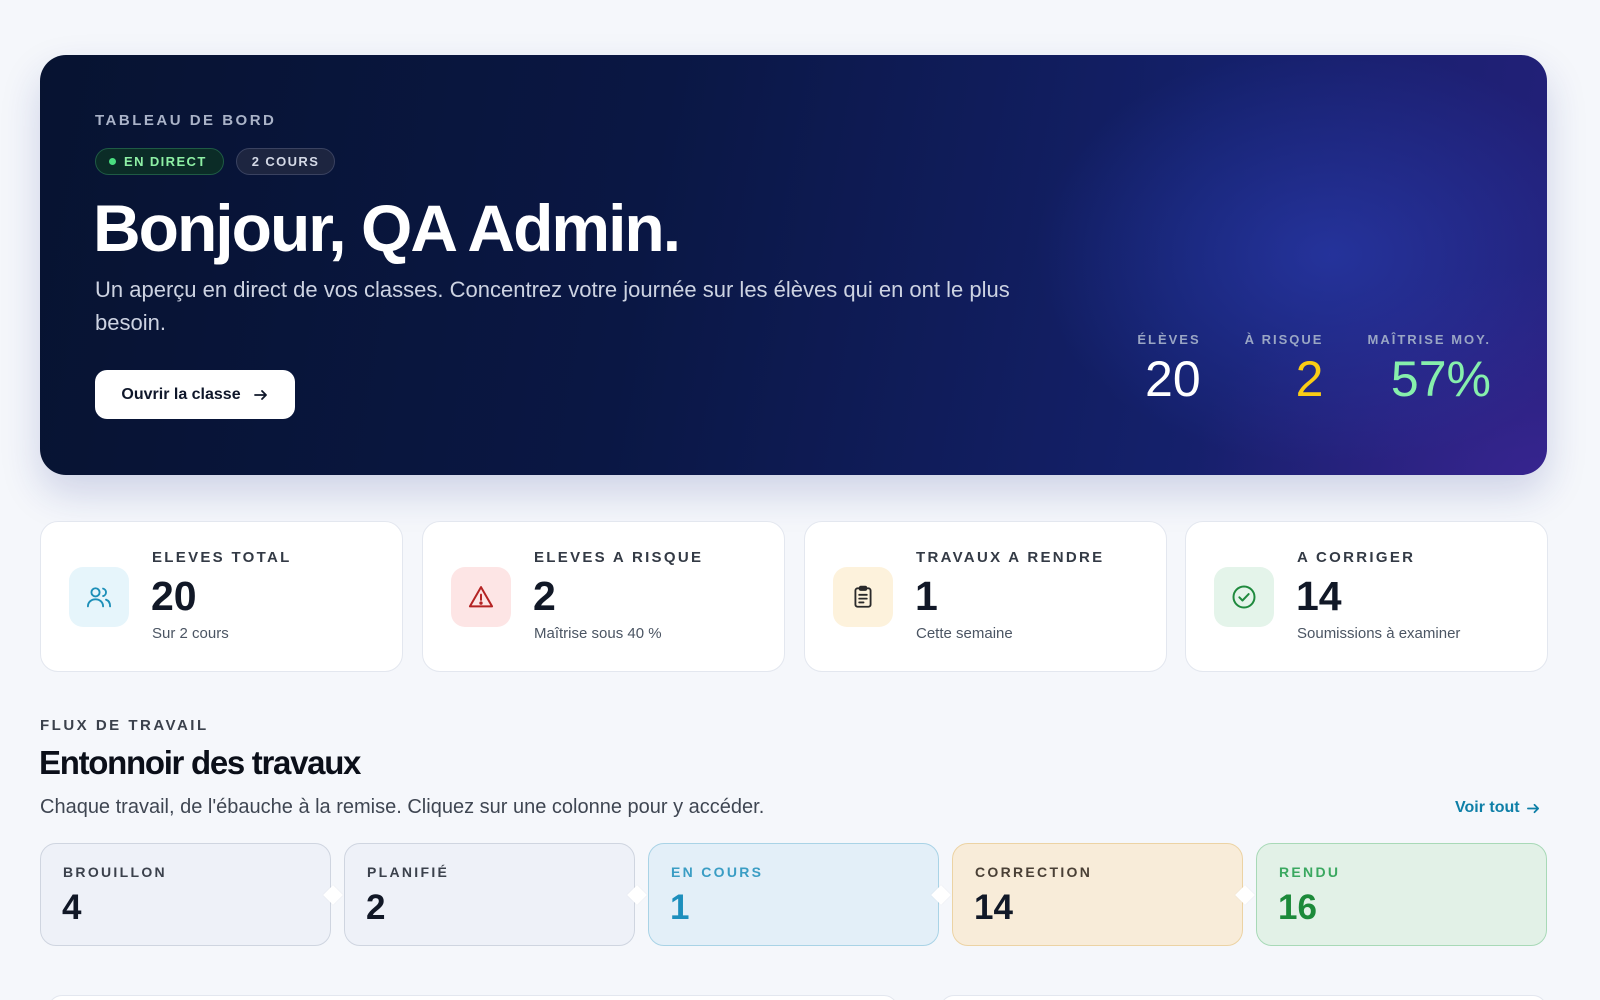 Image resolution: width=1600 pixels, height=1000 pixels. I want to click on hero-stat-value: 2, so click(1309, 379).